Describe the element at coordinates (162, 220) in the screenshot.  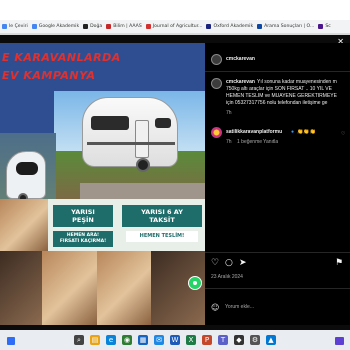
I see `offer-line: TAKSİT` at that location.